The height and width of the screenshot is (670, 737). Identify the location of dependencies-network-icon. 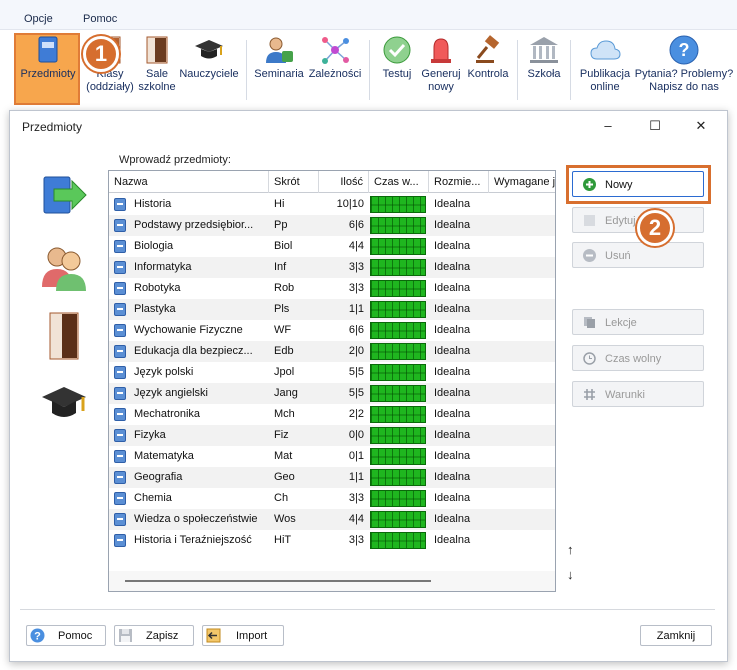
(335, 50).